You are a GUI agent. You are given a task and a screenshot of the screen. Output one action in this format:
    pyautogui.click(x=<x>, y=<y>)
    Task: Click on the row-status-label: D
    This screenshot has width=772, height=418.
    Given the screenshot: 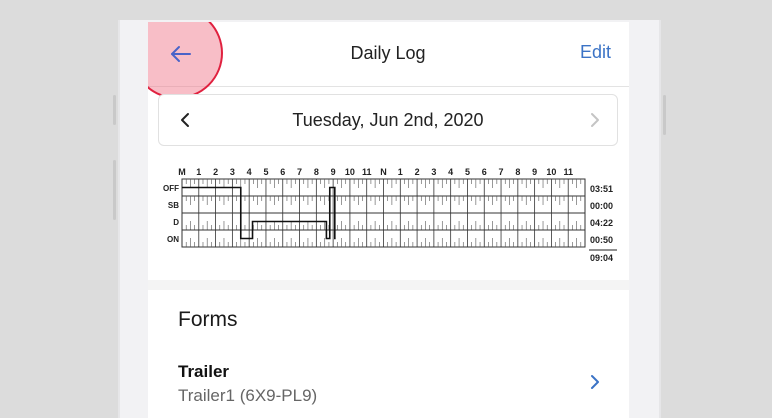 What is the action you would take?
    pyautogui.click(x=176, y=222)
    